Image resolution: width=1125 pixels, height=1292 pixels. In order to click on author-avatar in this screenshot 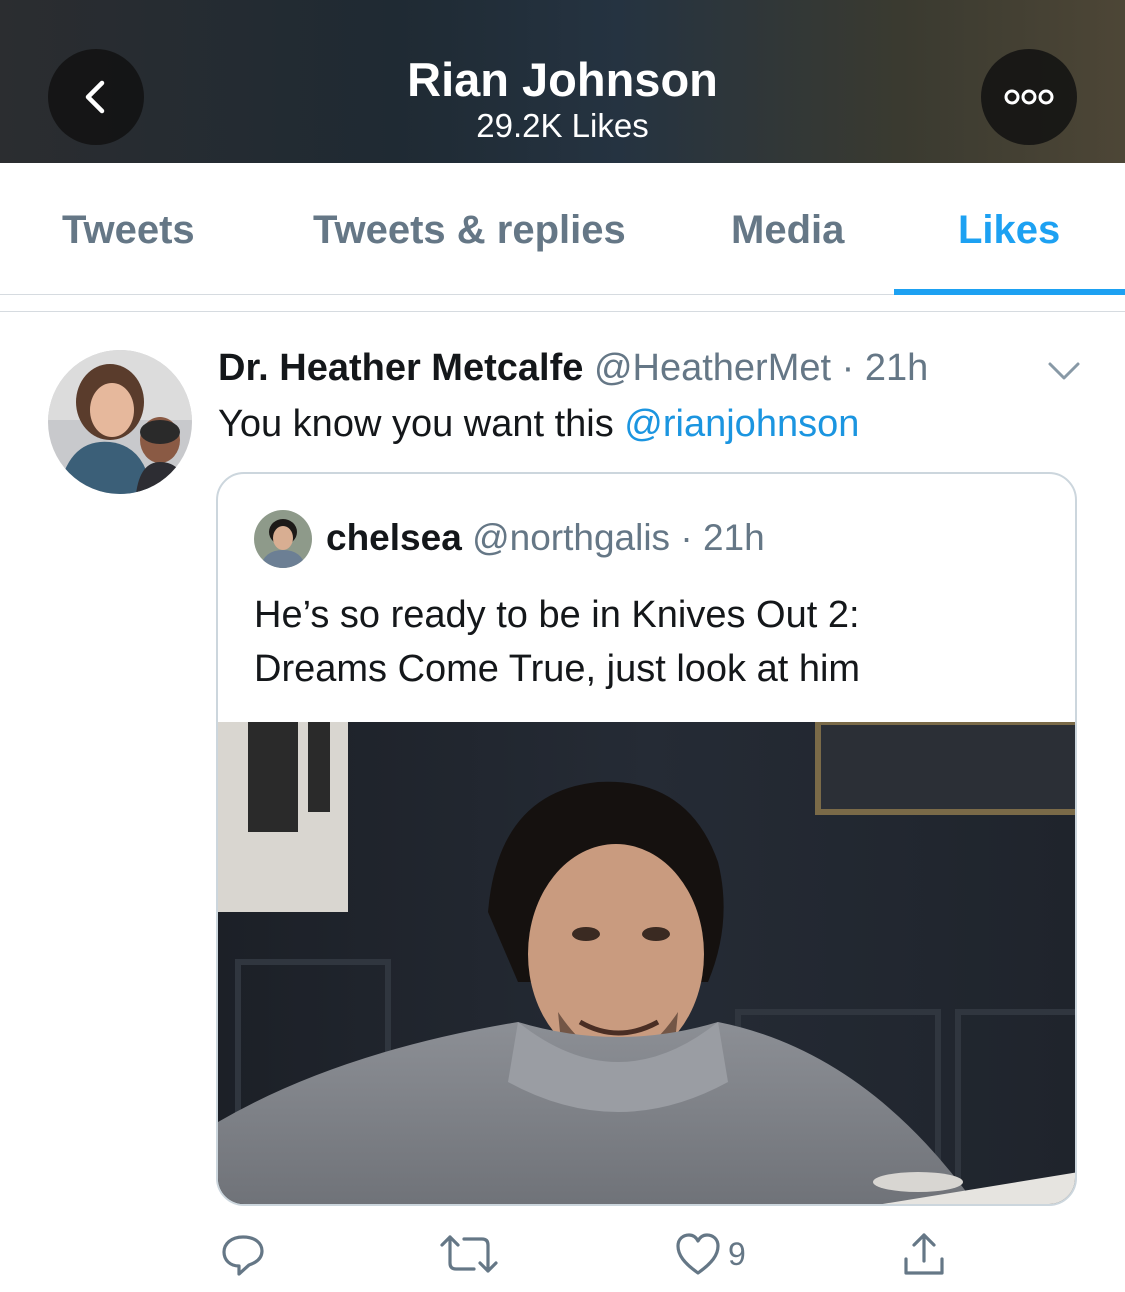, I will do `click(120, 422)`.